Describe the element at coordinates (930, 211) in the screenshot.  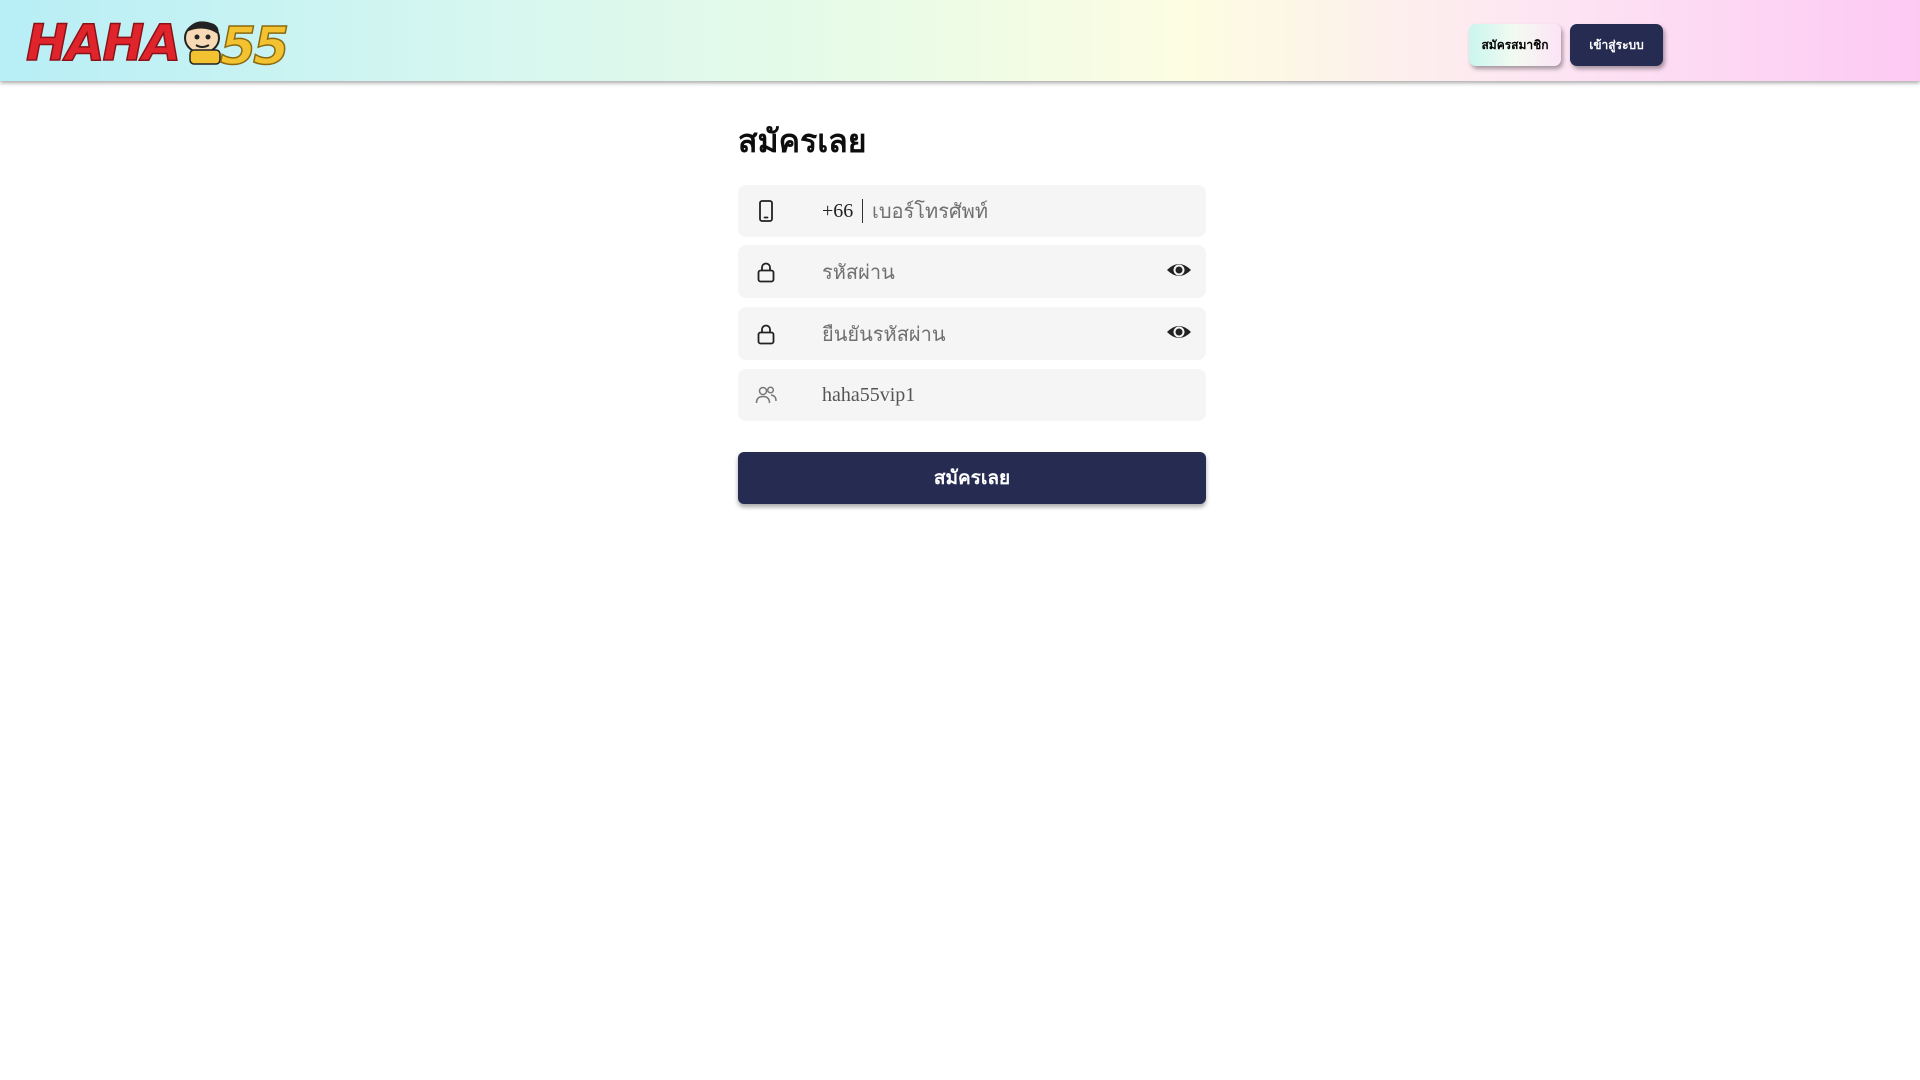
I see `phone-input: เบอร์โทรศัพท์` at that location.